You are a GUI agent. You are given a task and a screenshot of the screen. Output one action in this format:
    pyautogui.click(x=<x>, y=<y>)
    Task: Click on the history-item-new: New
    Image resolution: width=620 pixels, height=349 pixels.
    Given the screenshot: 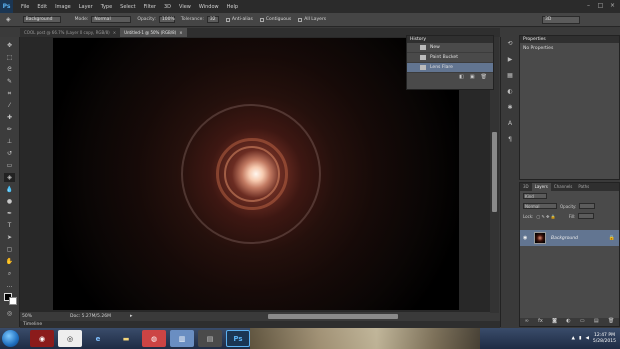 What is the action you would take?
    pyautogui.click(x=450, y=48)
    